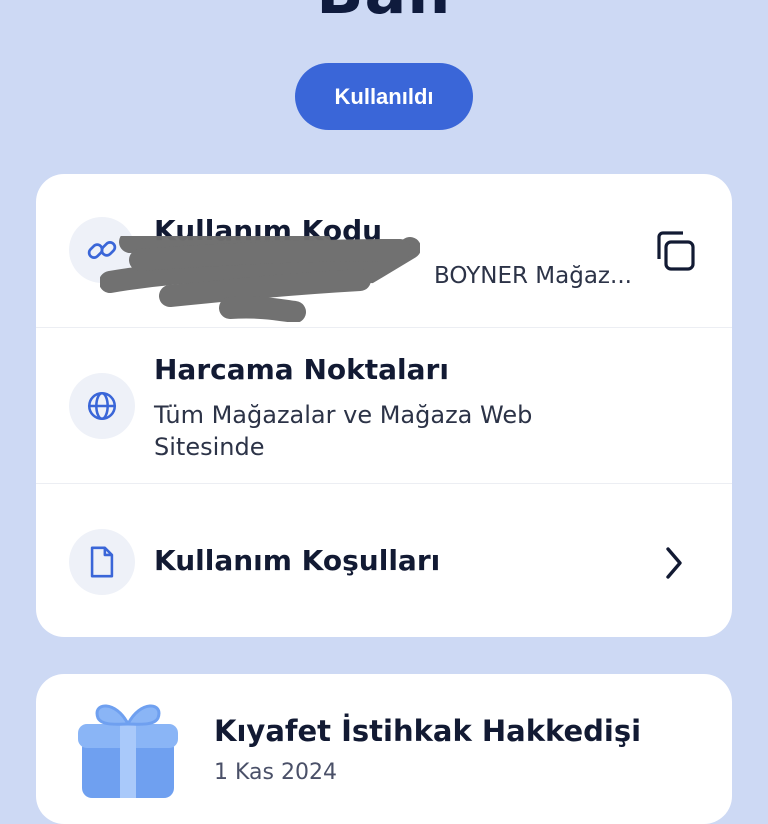  What do you see at coordinates (102, 406) in the screenshot?
I see `globe-icon` at bounding box center [102, 406].